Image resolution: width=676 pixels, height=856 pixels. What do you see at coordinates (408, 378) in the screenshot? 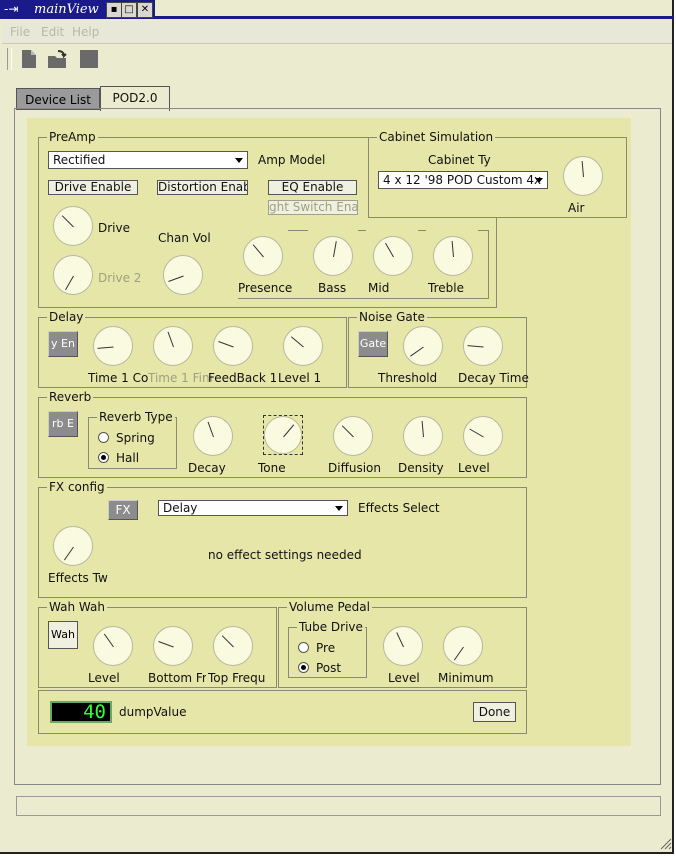
I see `threshold-label: Threshold` at bounding box center [408, 378].